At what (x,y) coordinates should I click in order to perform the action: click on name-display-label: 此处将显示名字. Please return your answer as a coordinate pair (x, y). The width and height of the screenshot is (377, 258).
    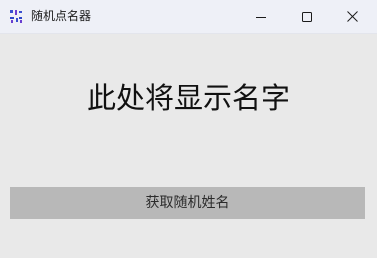
    Looking at the image, I should click on (188, 98).